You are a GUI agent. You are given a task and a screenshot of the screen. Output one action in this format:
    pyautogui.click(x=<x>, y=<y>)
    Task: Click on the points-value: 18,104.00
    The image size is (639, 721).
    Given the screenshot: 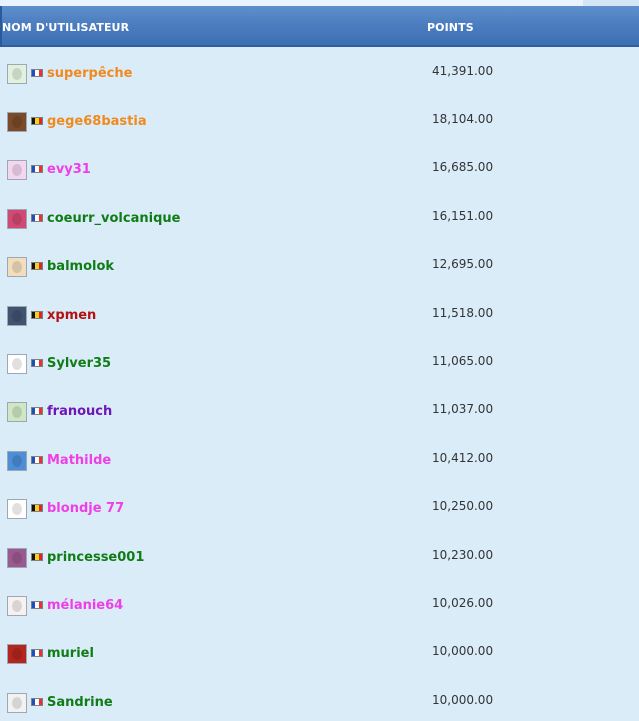 What is the action you would take?
    pyautogui.click(x=463, y=119)
    